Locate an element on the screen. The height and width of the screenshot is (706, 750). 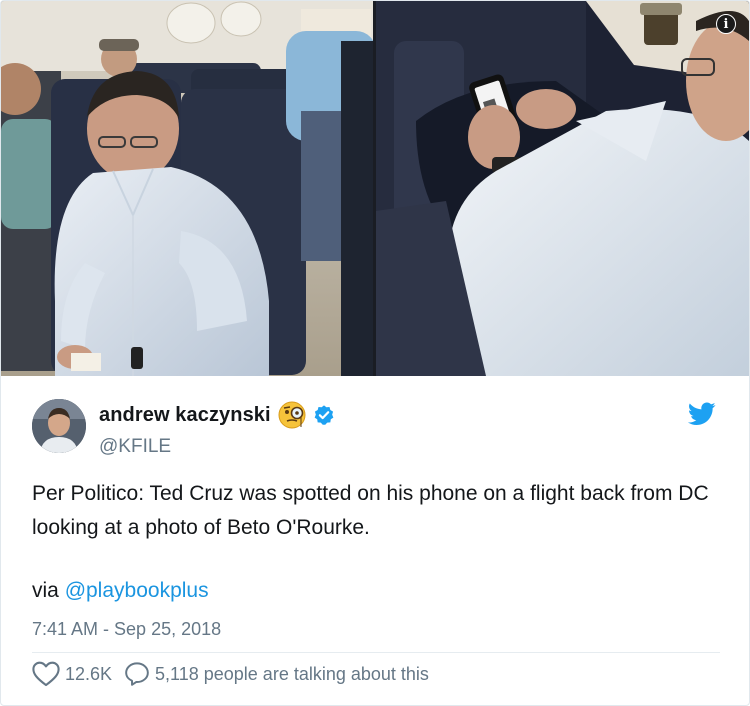
via-line: via @playbookplus is located at coordinates (120, 591).